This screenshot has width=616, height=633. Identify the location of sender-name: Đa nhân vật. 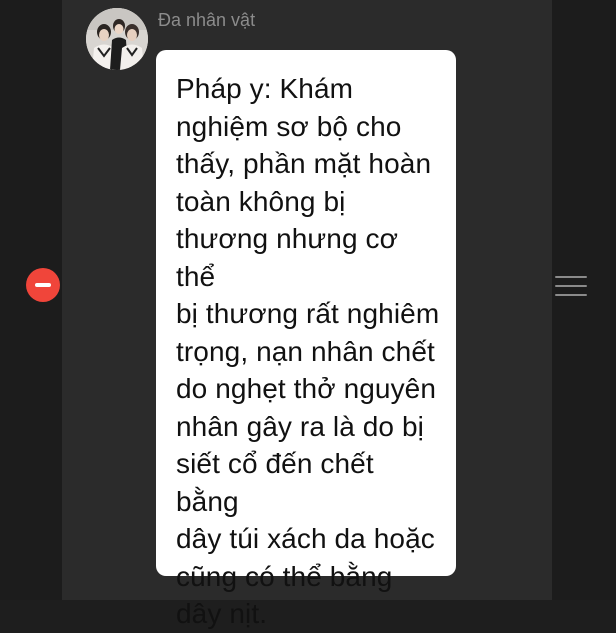
(207, 20).